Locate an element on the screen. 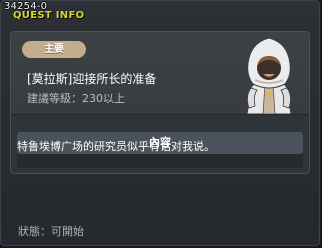 The height and width of the screenshot is (248, 322). quest-category-badge: 主要 is located at coordinates (54, 49).